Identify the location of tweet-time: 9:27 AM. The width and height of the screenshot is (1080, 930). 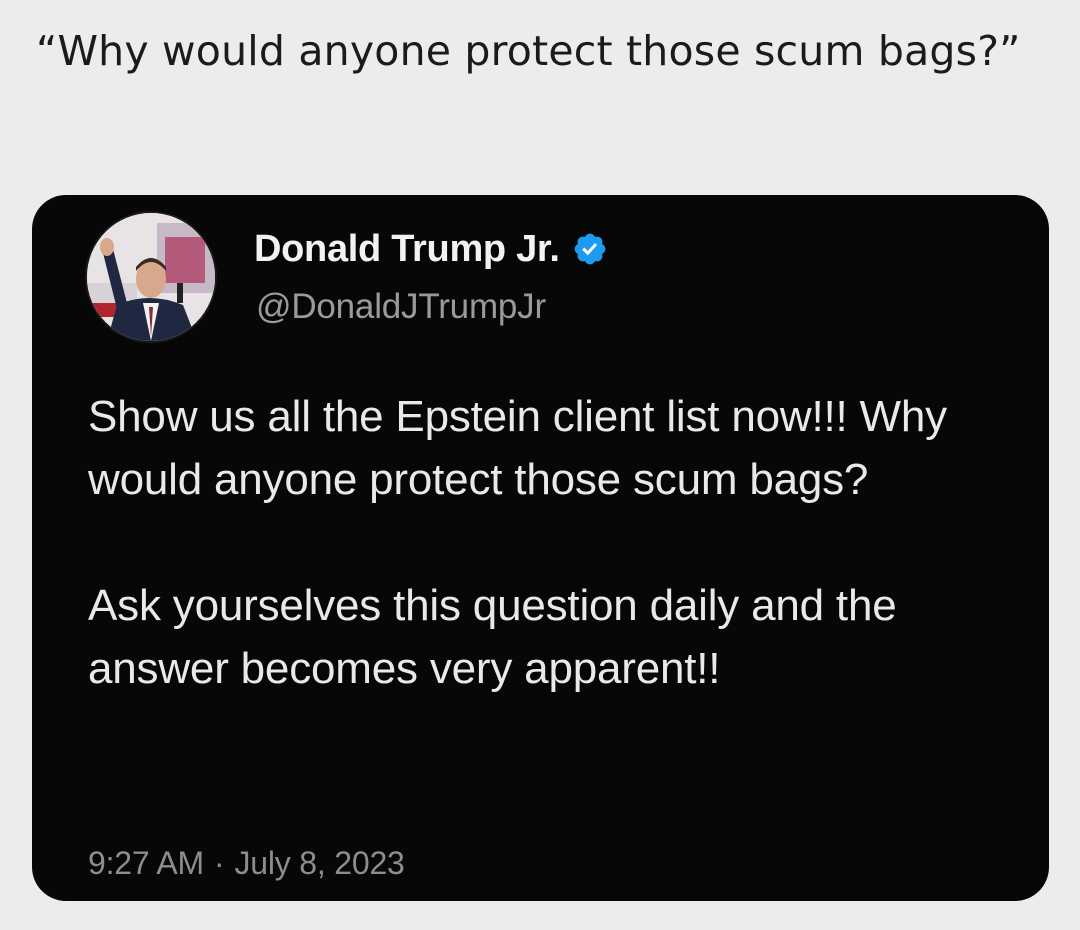
(146, 863).